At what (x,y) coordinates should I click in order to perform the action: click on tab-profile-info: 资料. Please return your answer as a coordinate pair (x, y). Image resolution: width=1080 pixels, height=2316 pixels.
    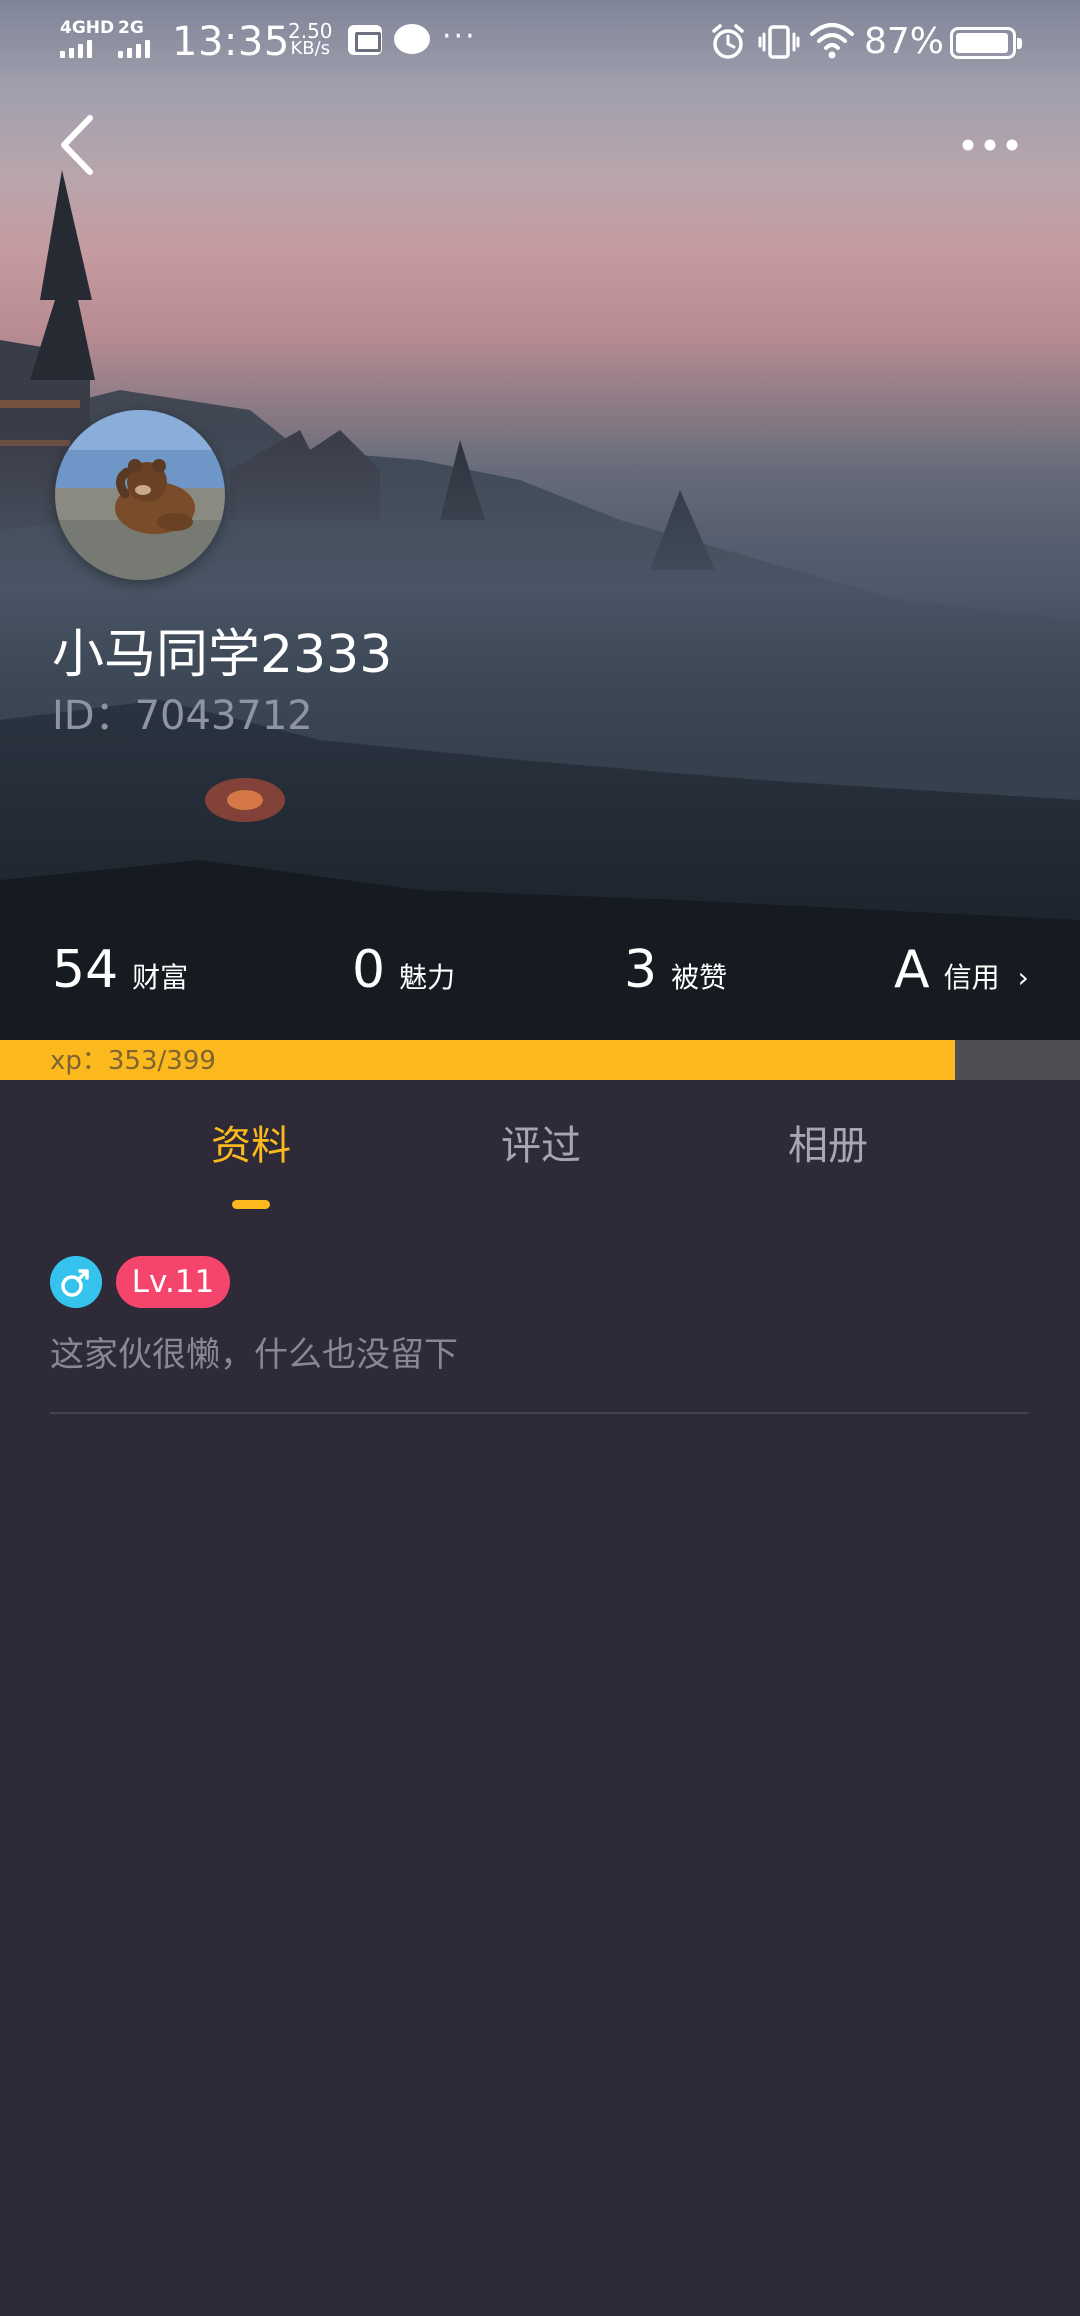
    Looking at the image, I should click on (251, 1146).